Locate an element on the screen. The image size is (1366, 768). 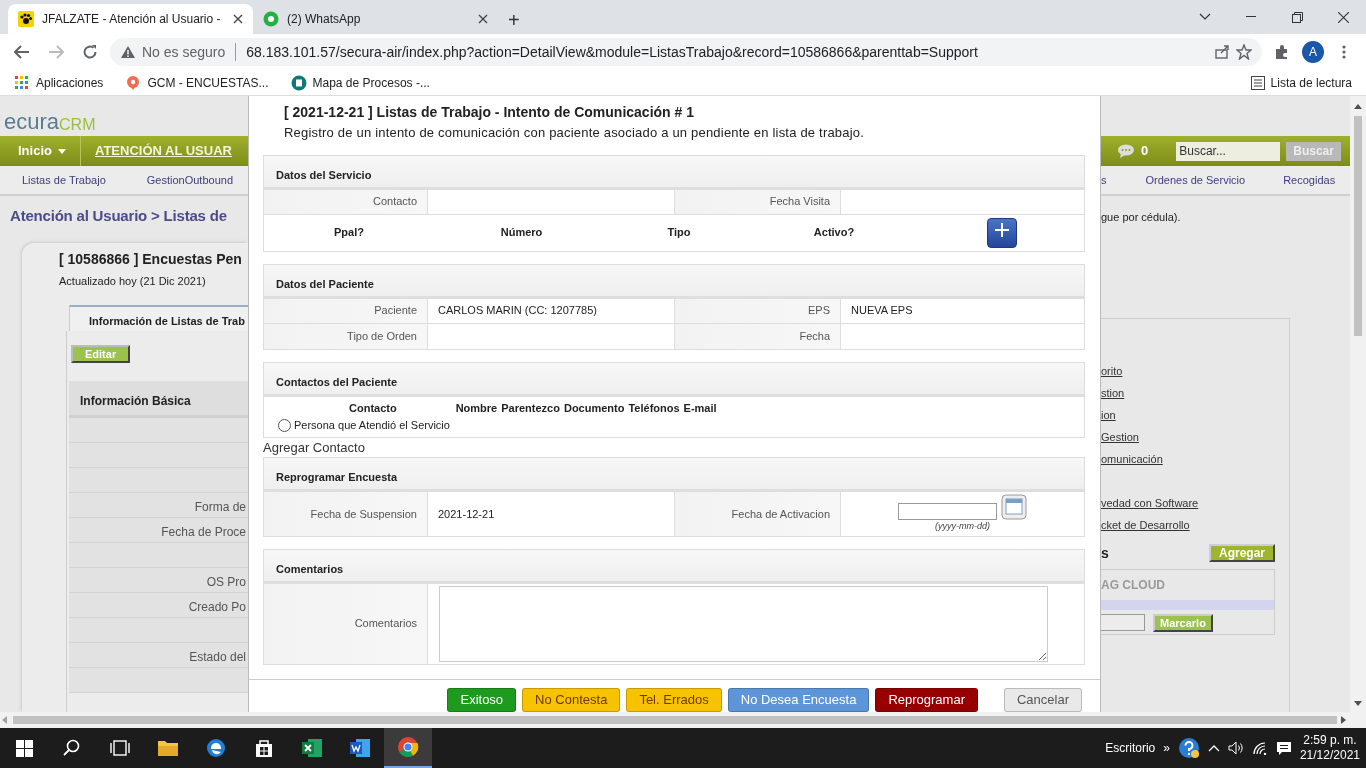
side-link: ion is located at coordinates (1195, 418).